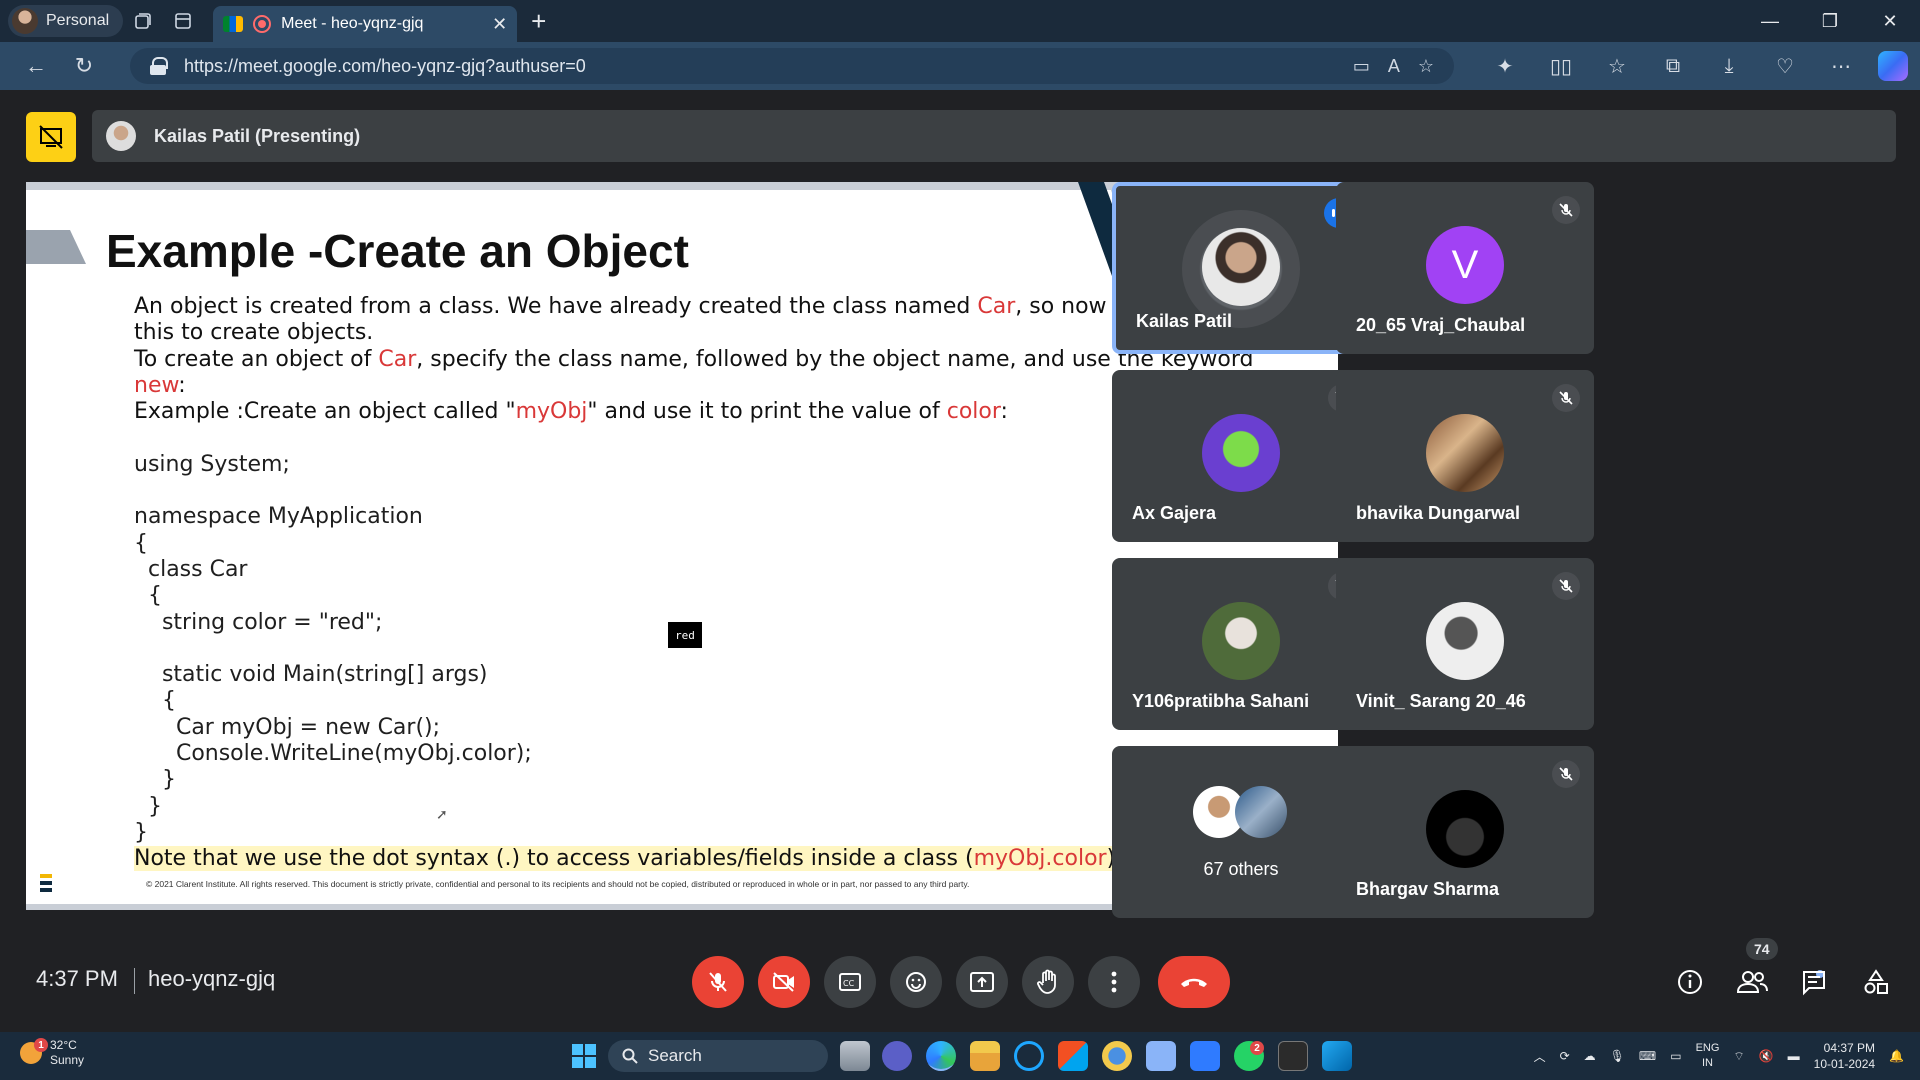  Describe the element at coordinates (538, 21) in the screenshot. I see `new-tab-button: +` at that location.